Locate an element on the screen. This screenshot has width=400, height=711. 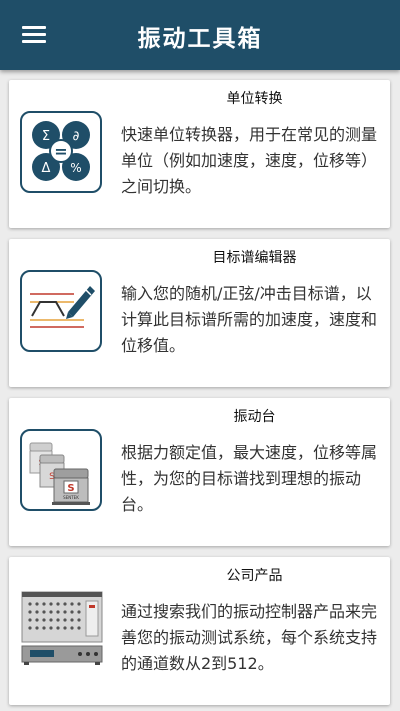
partial-symbol: ∂ is located at coordinates (76, 136).